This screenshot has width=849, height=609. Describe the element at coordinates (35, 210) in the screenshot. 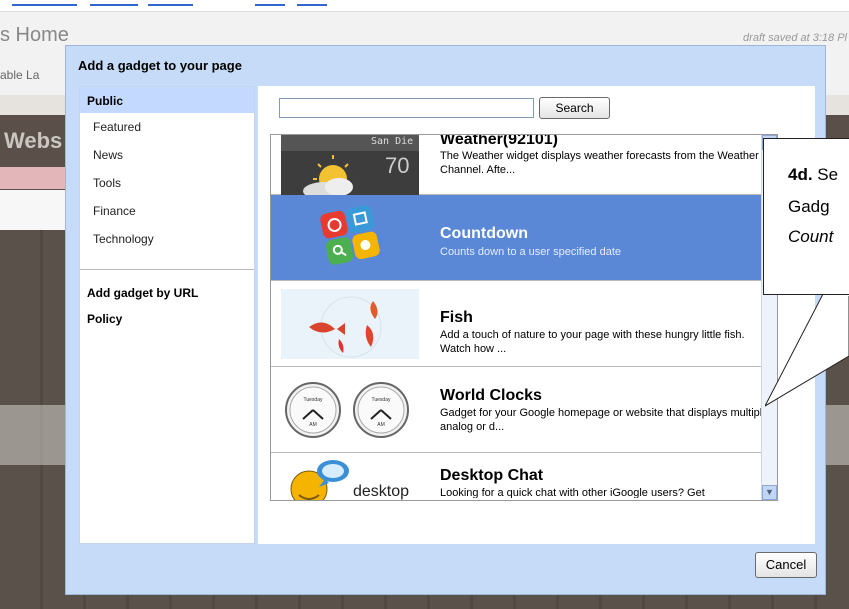

I see `background-white-block` at that location.